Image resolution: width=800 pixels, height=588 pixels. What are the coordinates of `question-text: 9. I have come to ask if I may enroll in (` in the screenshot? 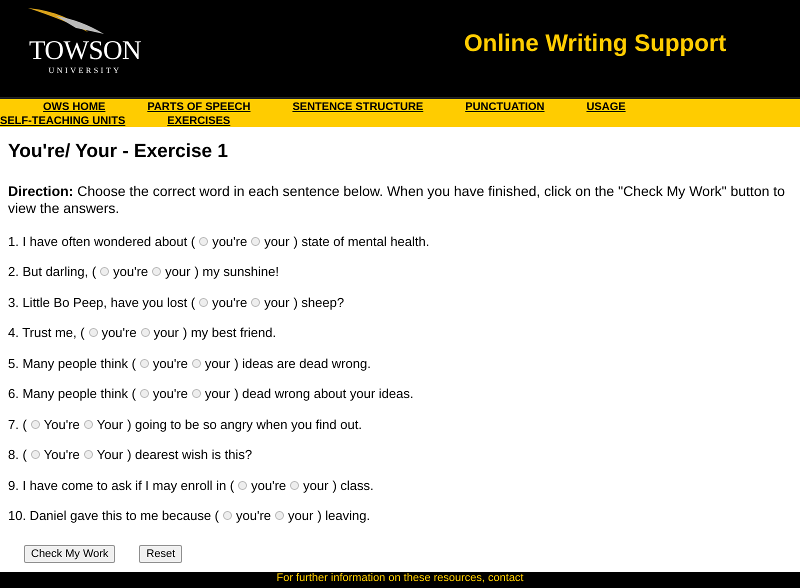 It's located at (121, 485).